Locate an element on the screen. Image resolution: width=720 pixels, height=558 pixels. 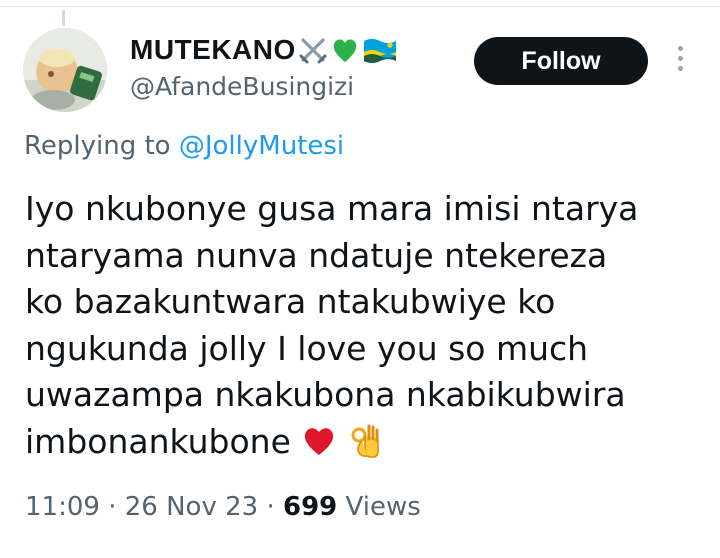
views-count: 699 is located at coordinates (310, 507).